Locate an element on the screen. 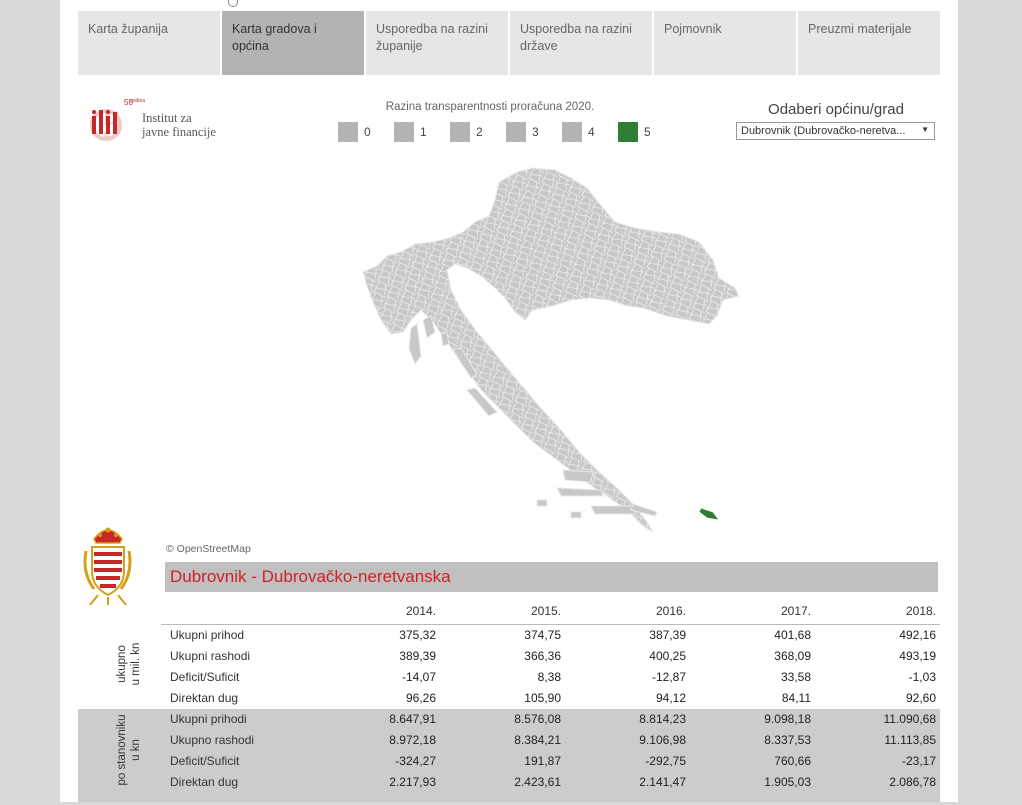  coat-of-arms-icon is located at coordinates (107, 566).